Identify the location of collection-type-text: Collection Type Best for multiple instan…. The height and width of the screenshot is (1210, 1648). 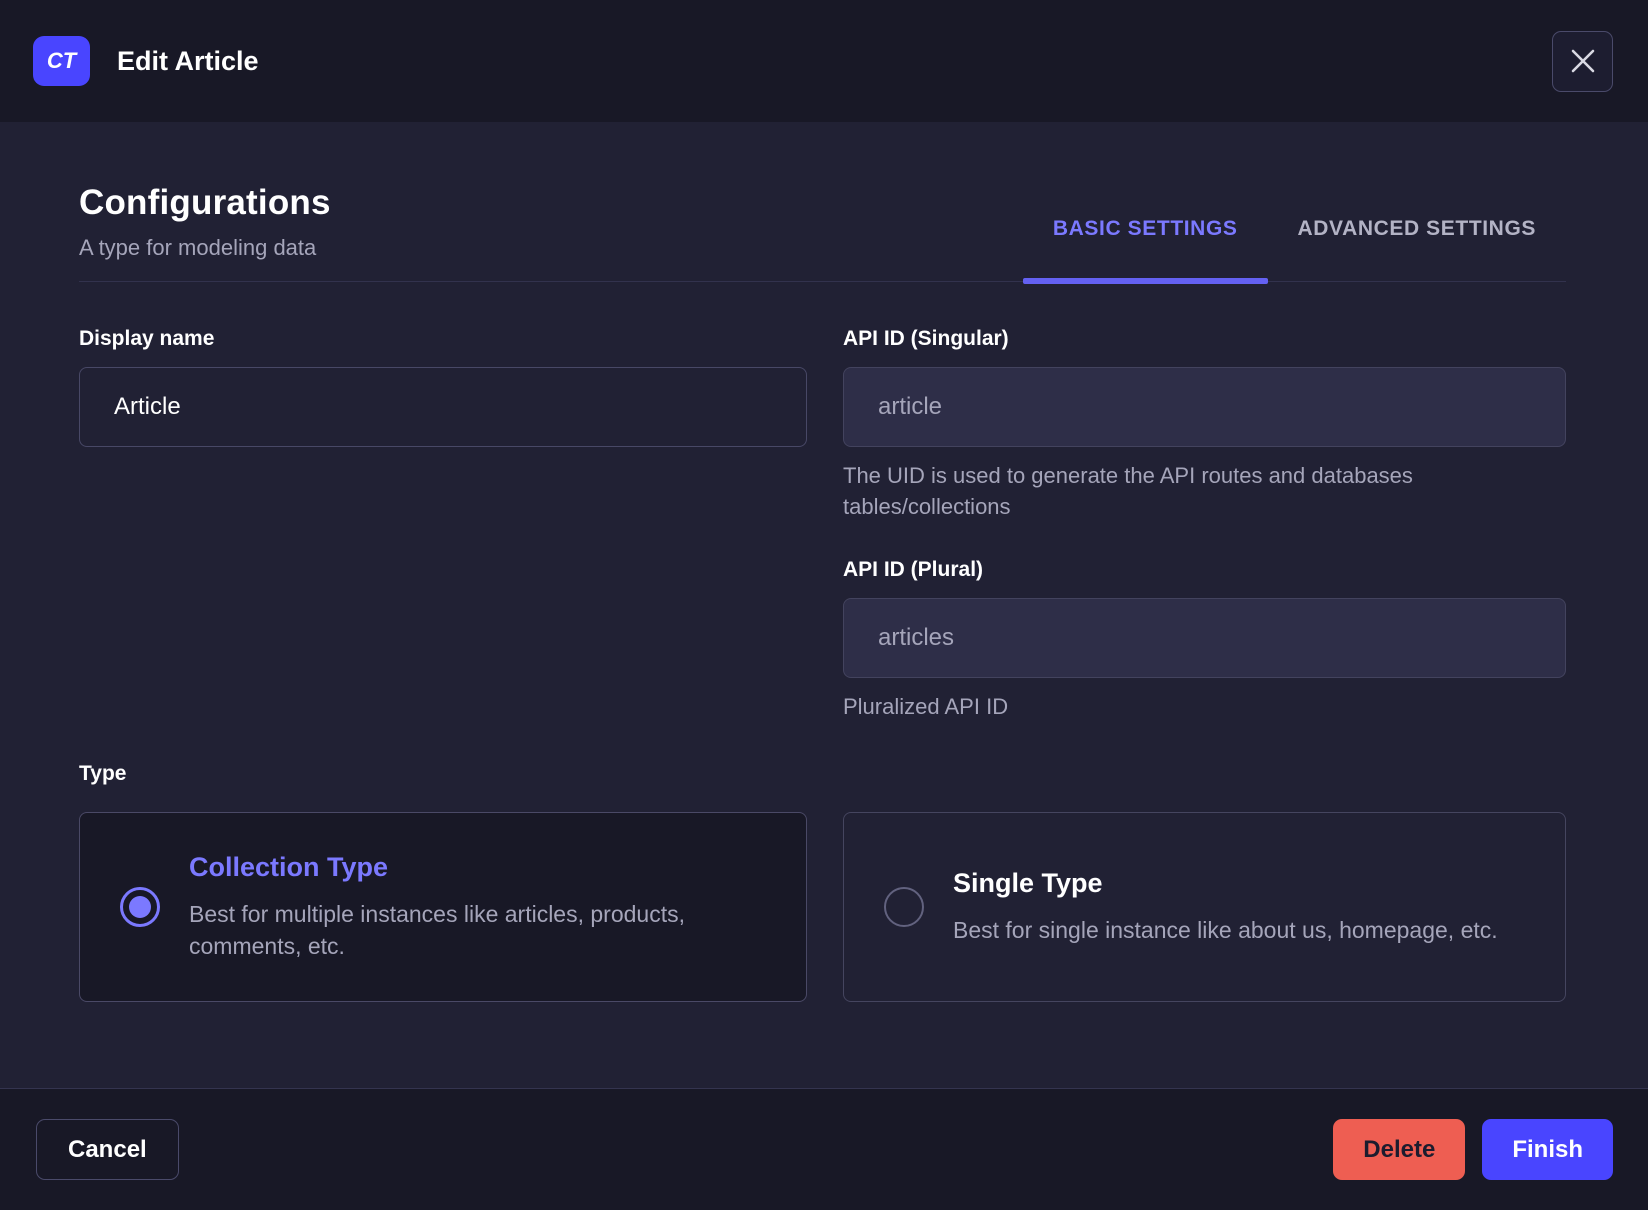
(469, 907).